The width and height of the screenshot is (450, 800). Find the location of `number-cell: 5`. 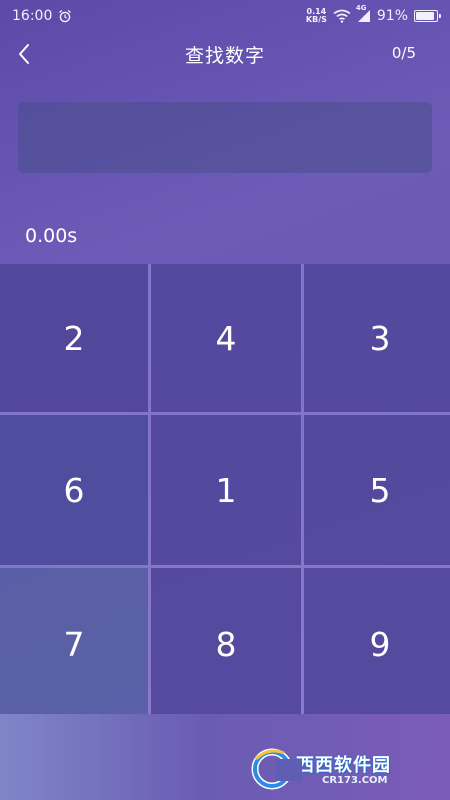

number-cell: 5 is located at coordinates (377, 490).